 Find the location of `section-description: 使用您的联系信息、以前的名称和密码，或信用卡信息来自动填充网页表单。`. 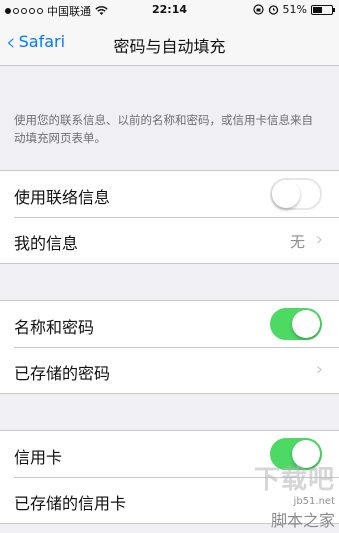

section-description: 使用您的联系信息、以前的名称和密码，或信用卡信息来自动填充网页表单。 is located at coordinates (163, 129).